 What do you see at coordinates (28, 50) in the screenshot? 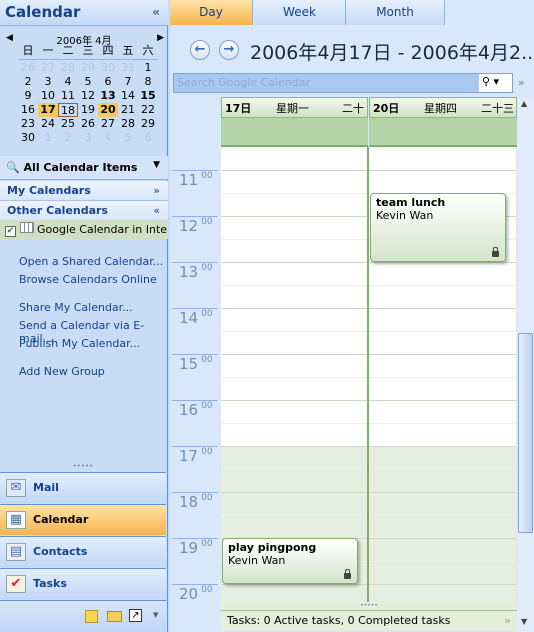
I see `weekday-label: 日` at bounding box center [28, 50].